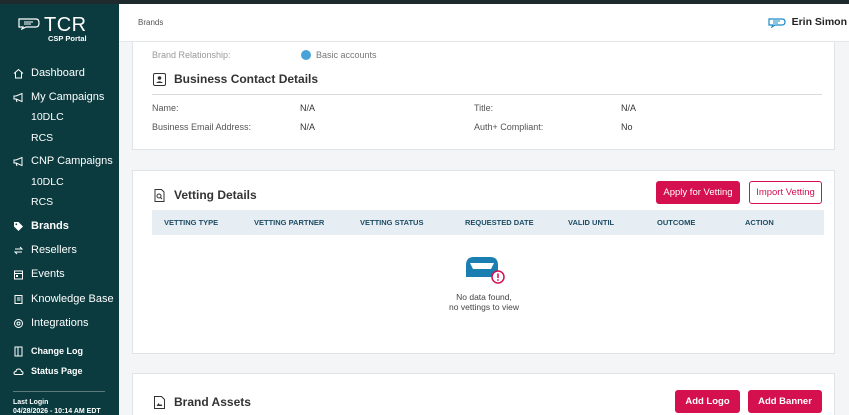  I want to click on last-login-value: 04/28/2026 - 10:14 AM EDT, so click(57, 411).